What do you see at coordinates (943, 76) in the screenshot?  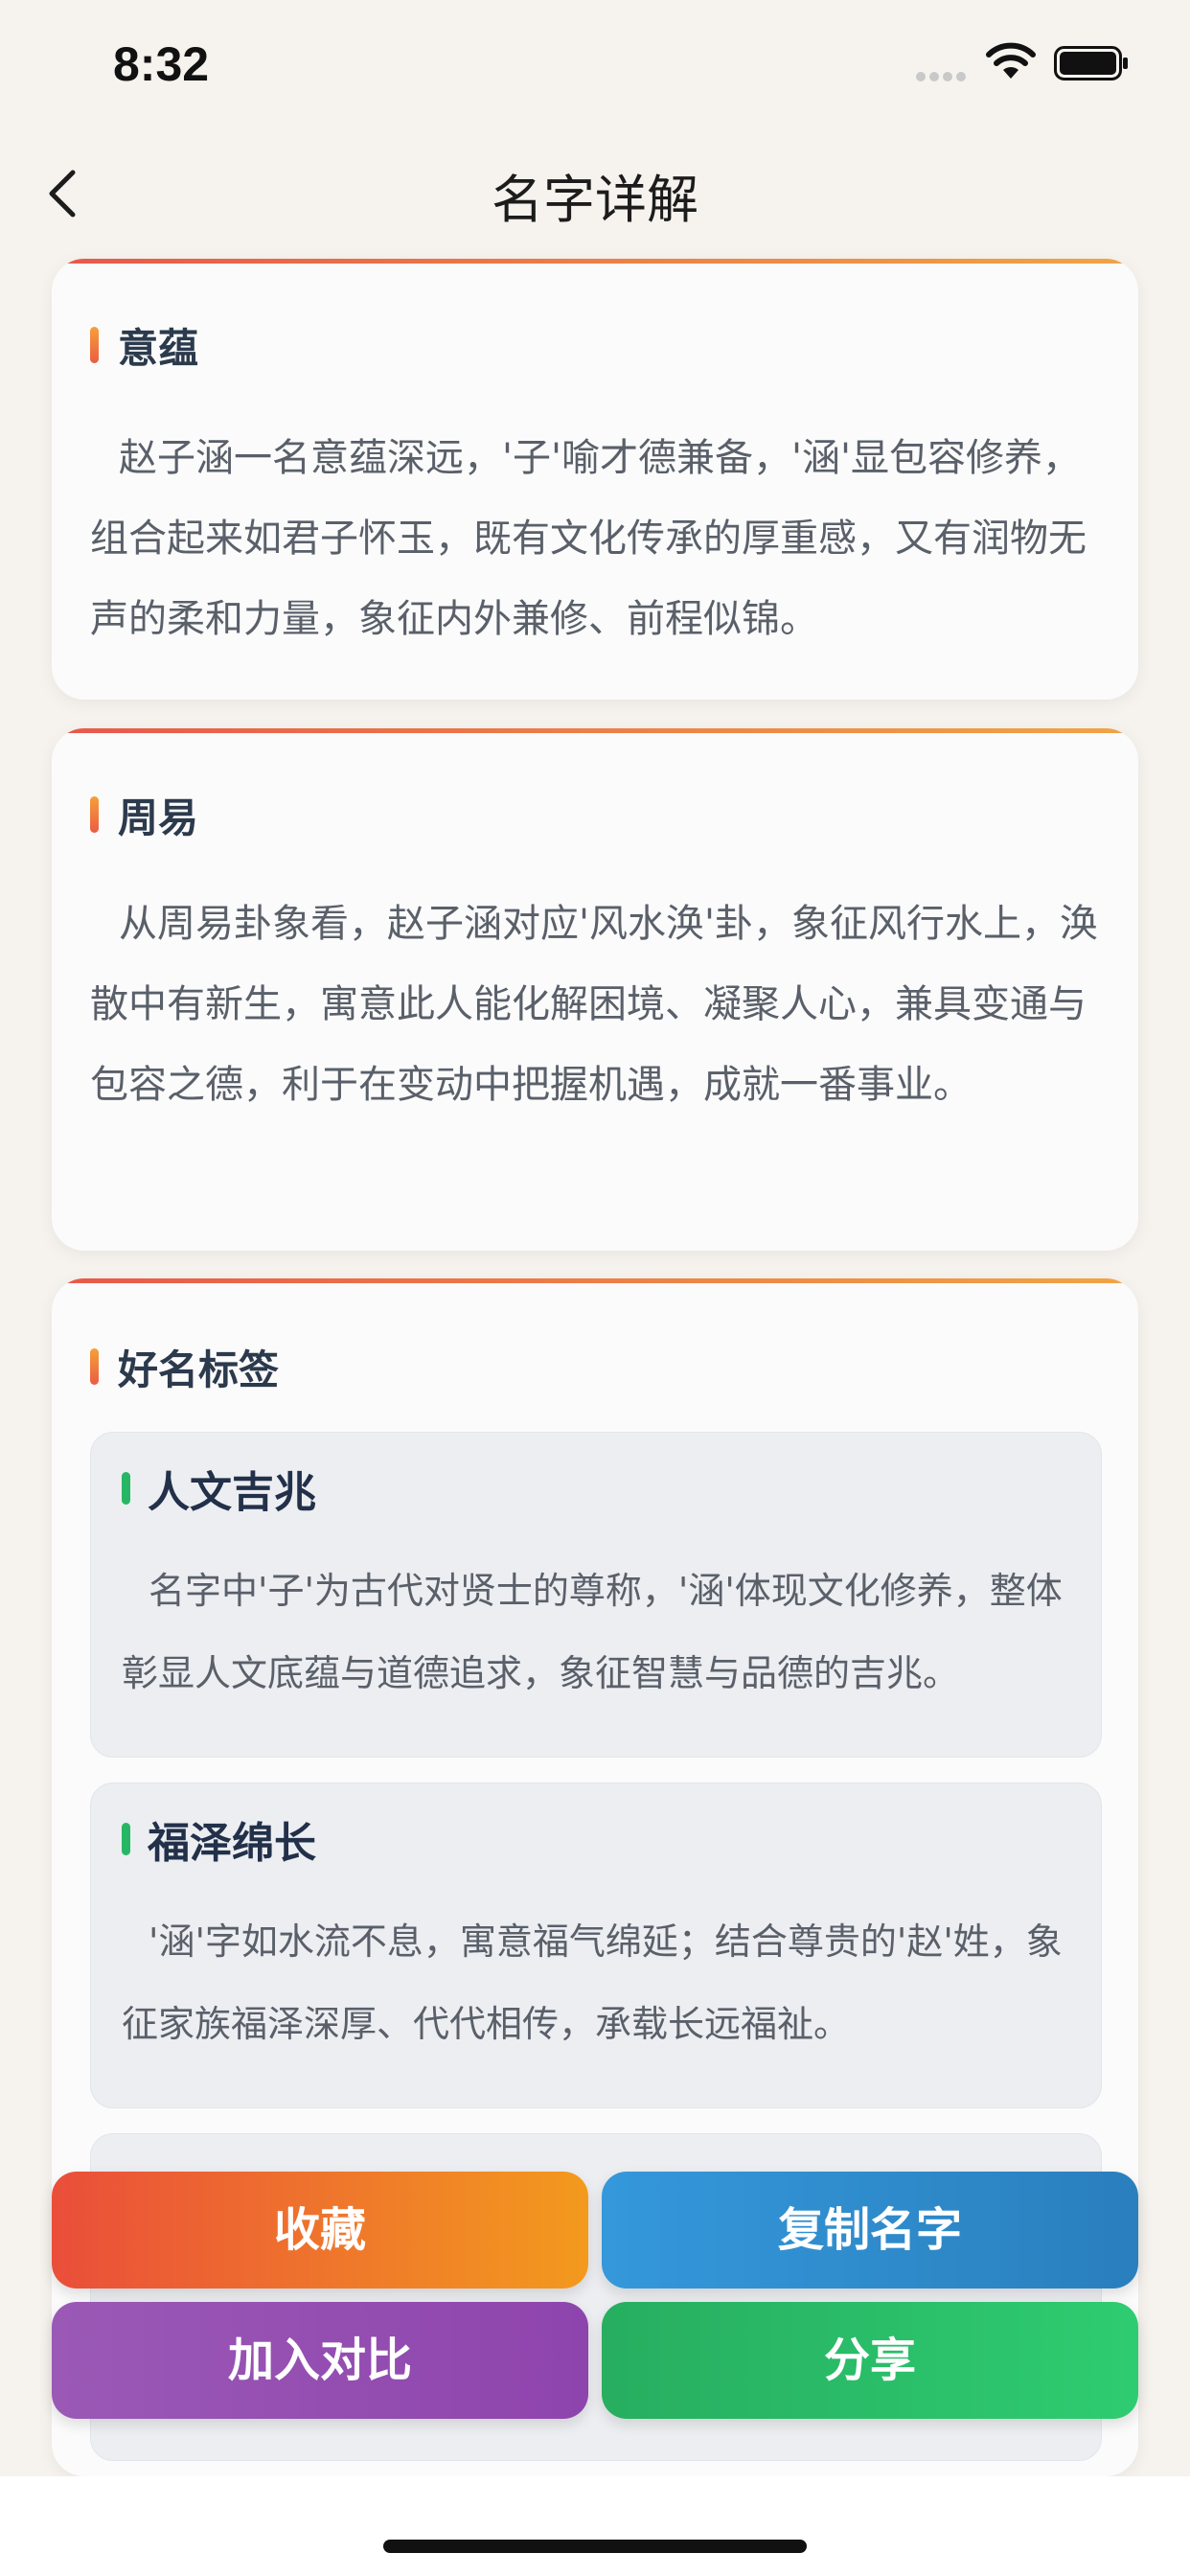 I see `cellular-signal-icon` at bounding box center [943, 76].